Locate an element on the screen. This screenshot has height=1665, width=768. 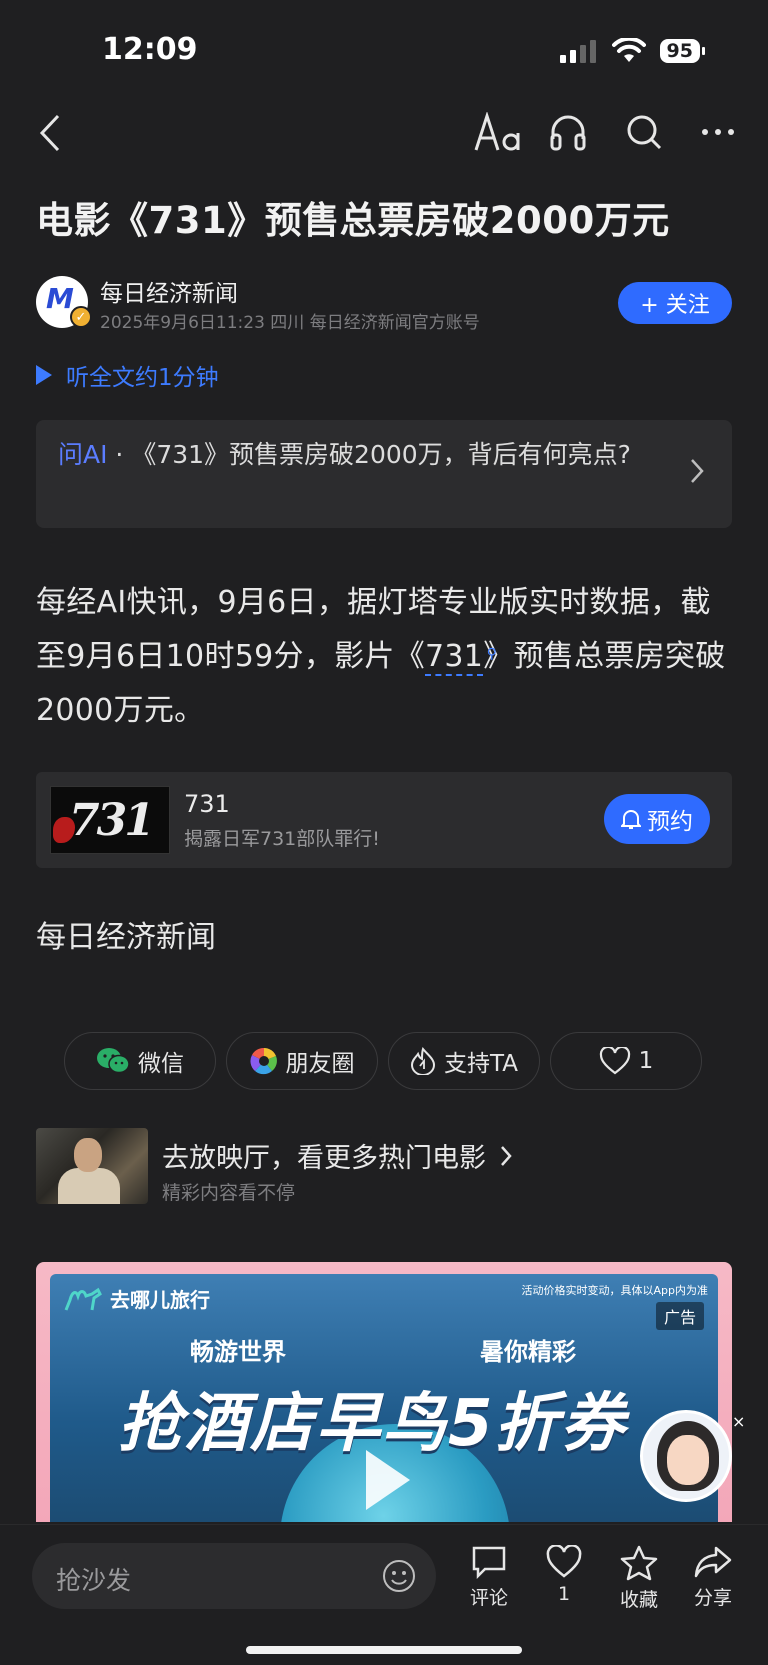
share-button: 分享 is located at coordinates (713, 1577).